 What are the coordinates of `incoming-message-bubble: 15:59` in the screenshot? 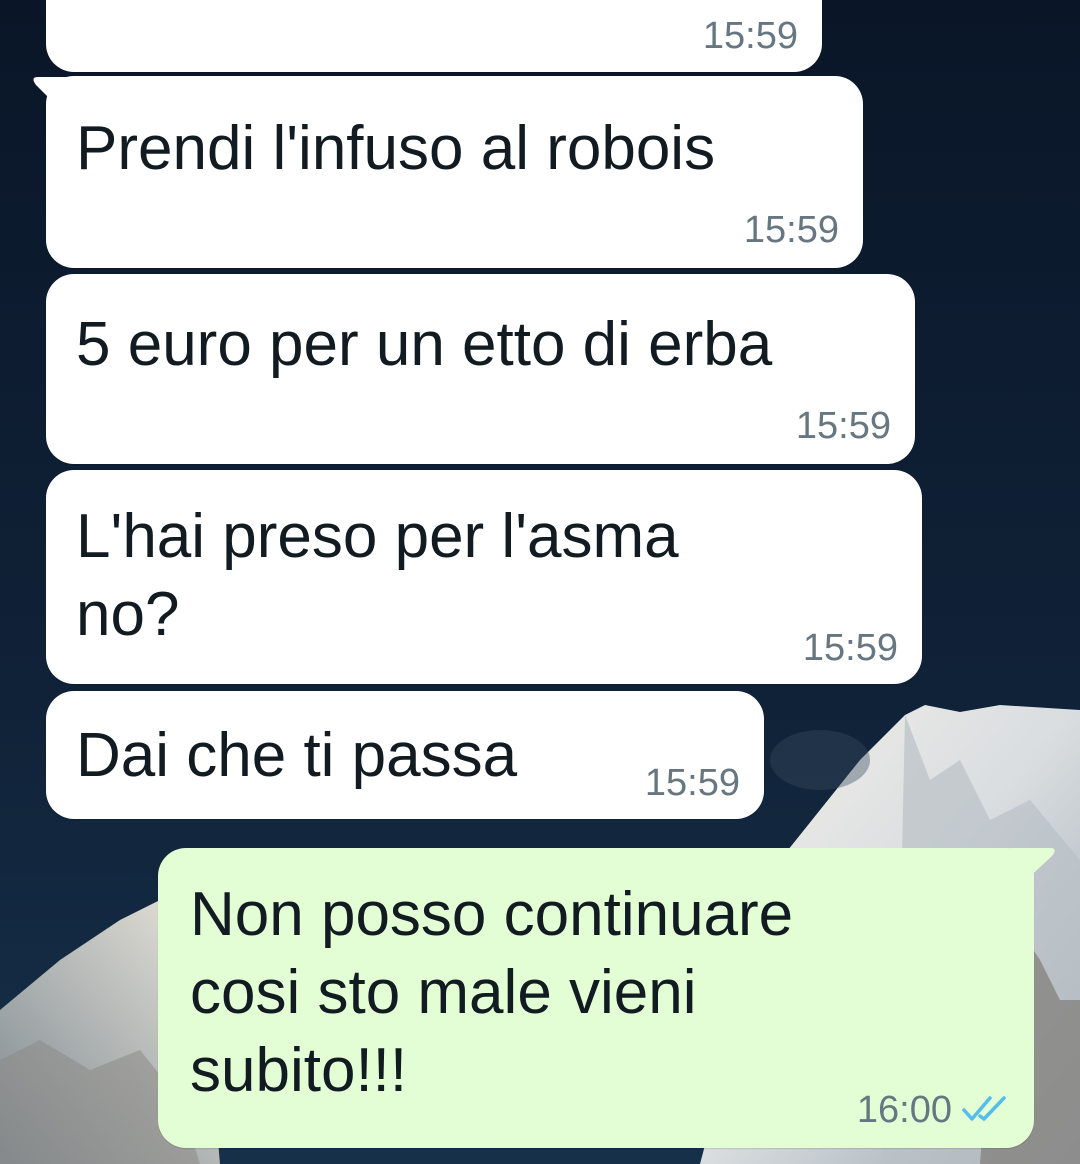 It's located at (434, 36).